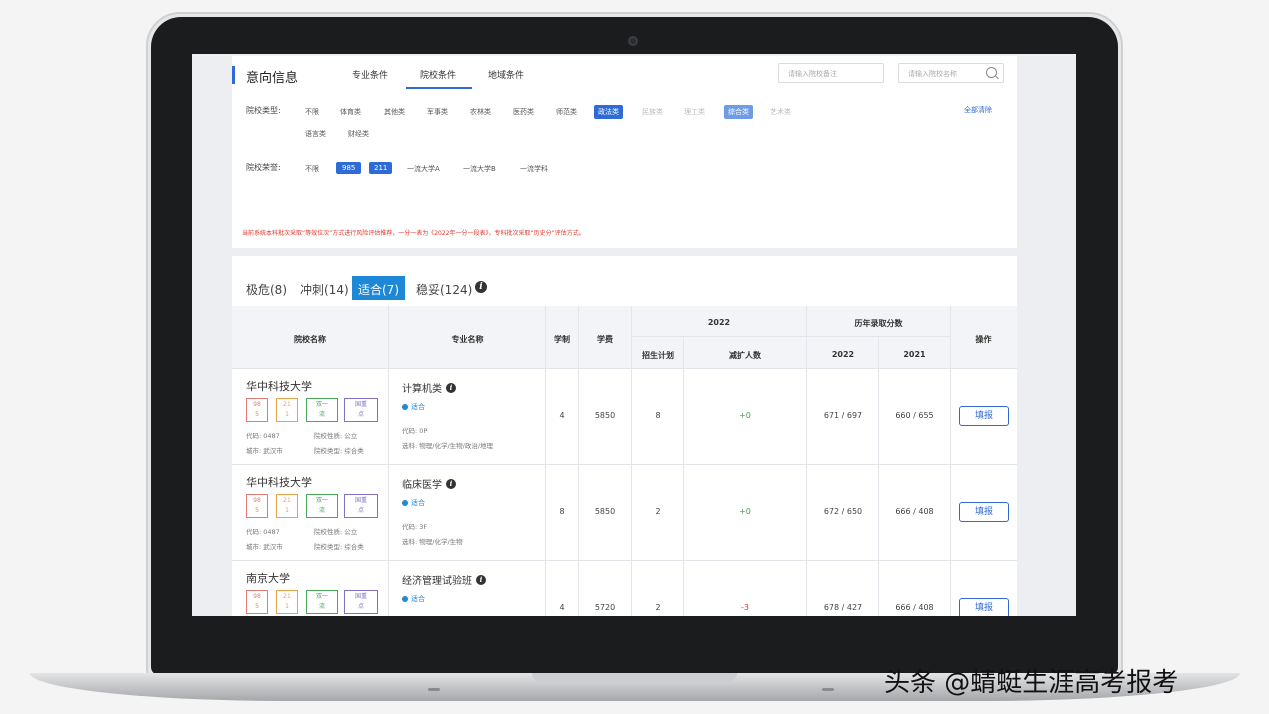 The width and height of the screenshot is (1269, 714). What do you see at coordinates (1031, 683) in the screenshot?
I see `watermark: 头条 @蜻蜓生涯高考报考` at bounding box center [1031, 683].